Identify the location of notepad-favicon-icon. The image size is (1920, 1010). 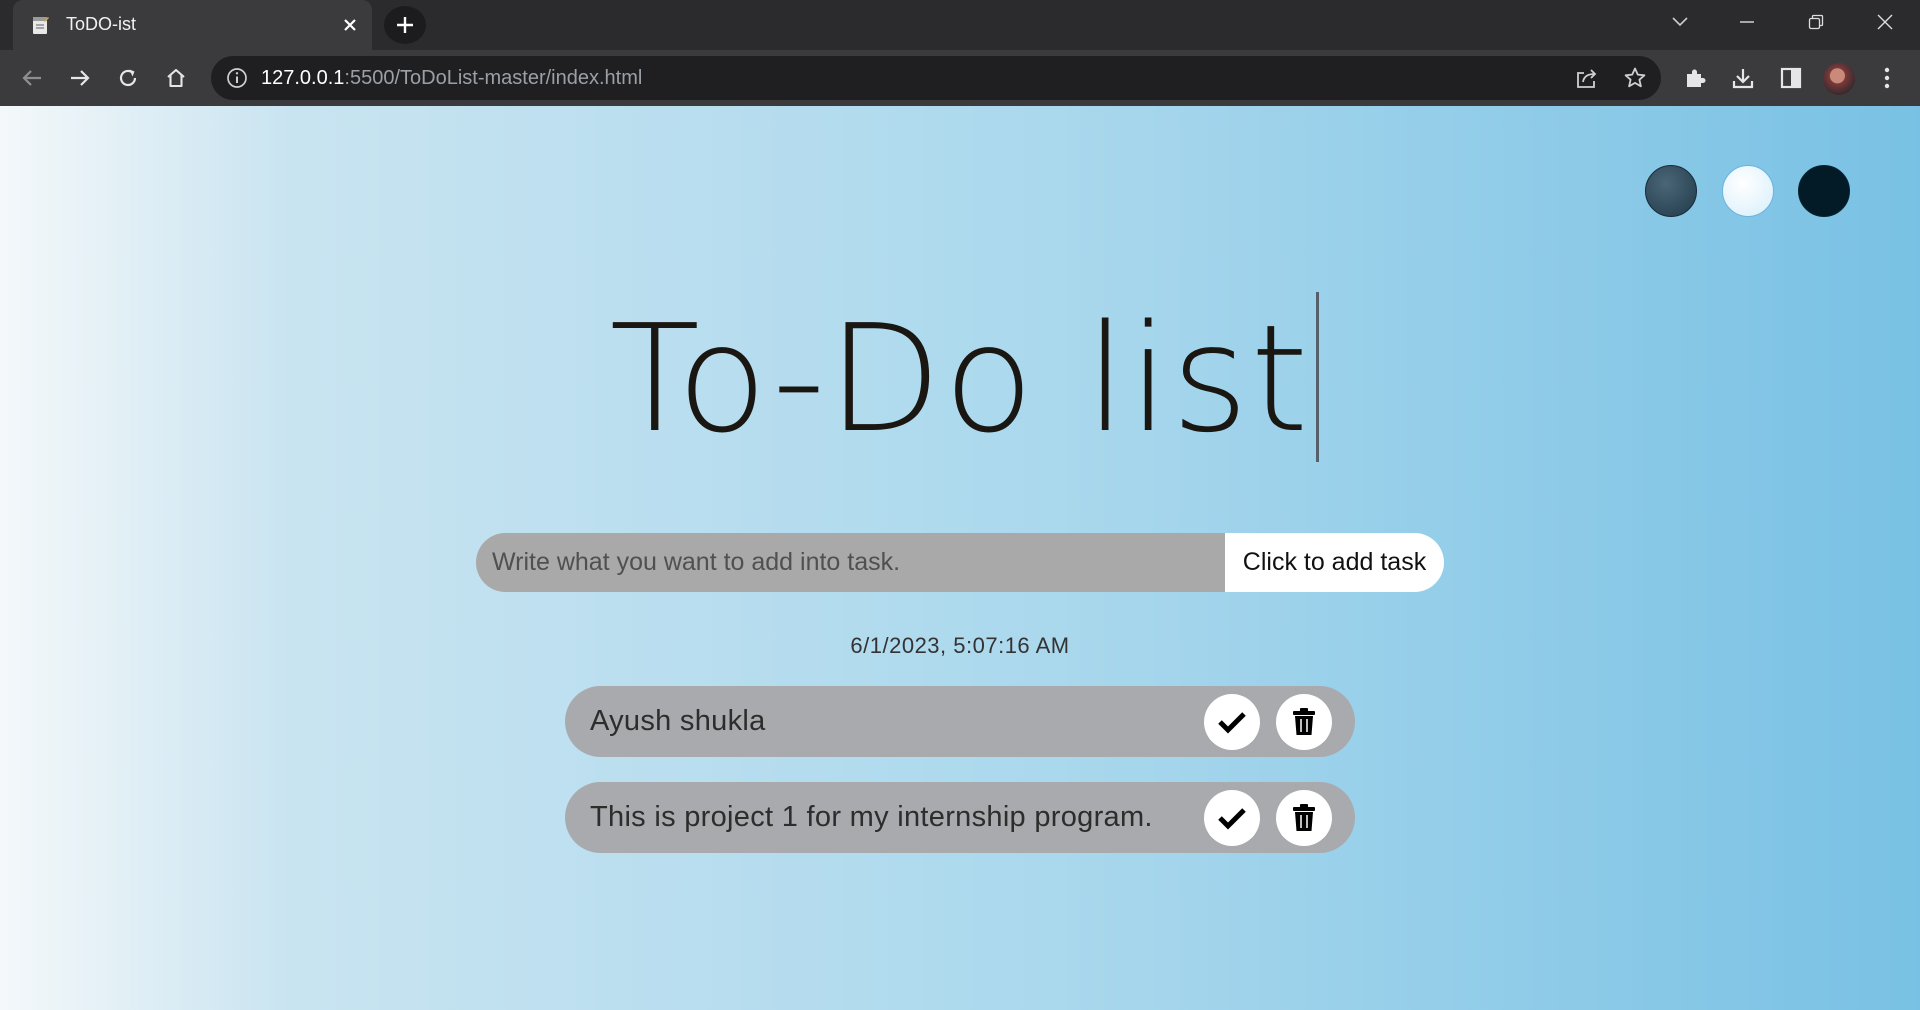
(41, 25).